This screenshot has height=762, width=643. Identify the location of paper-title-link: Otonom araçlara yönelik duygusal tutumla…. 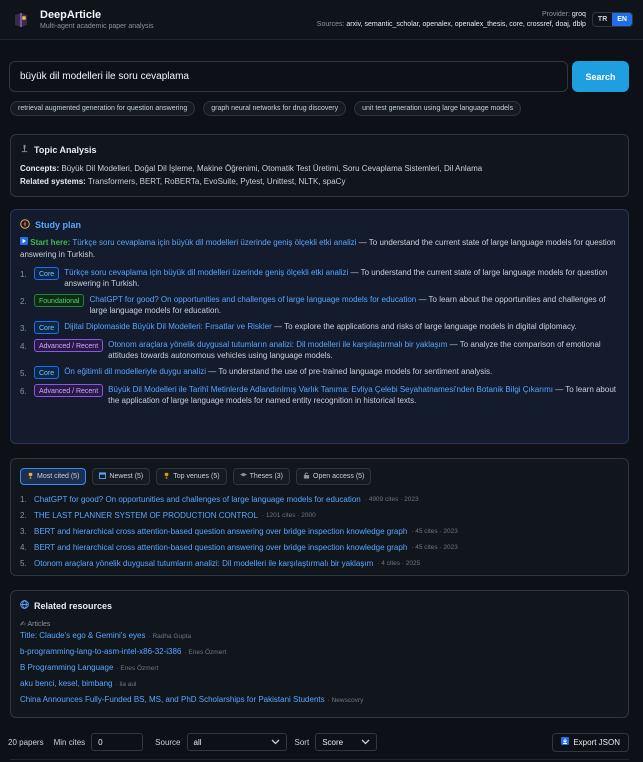
(203, 564).